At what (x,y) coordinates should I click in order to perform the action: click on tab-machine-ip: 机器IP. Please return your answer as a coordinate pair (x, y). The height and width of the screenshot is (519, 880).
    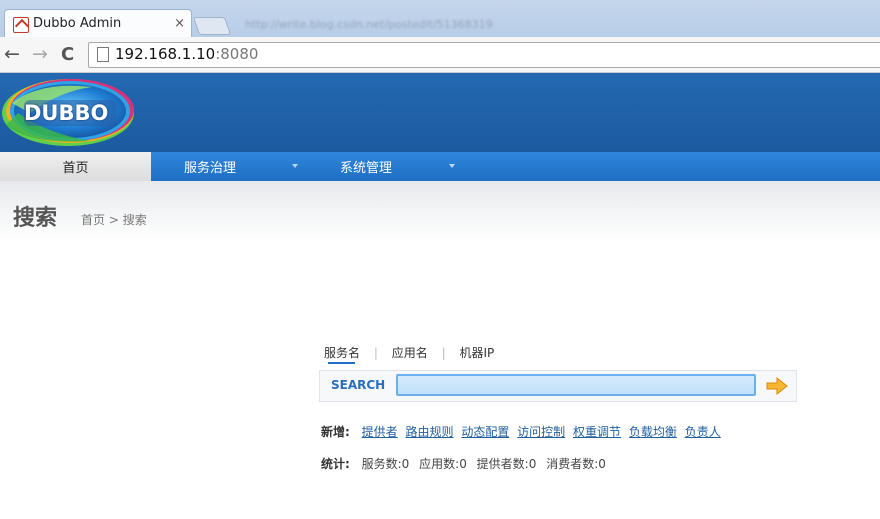
    Looking at the image, I should click on (476, 352).